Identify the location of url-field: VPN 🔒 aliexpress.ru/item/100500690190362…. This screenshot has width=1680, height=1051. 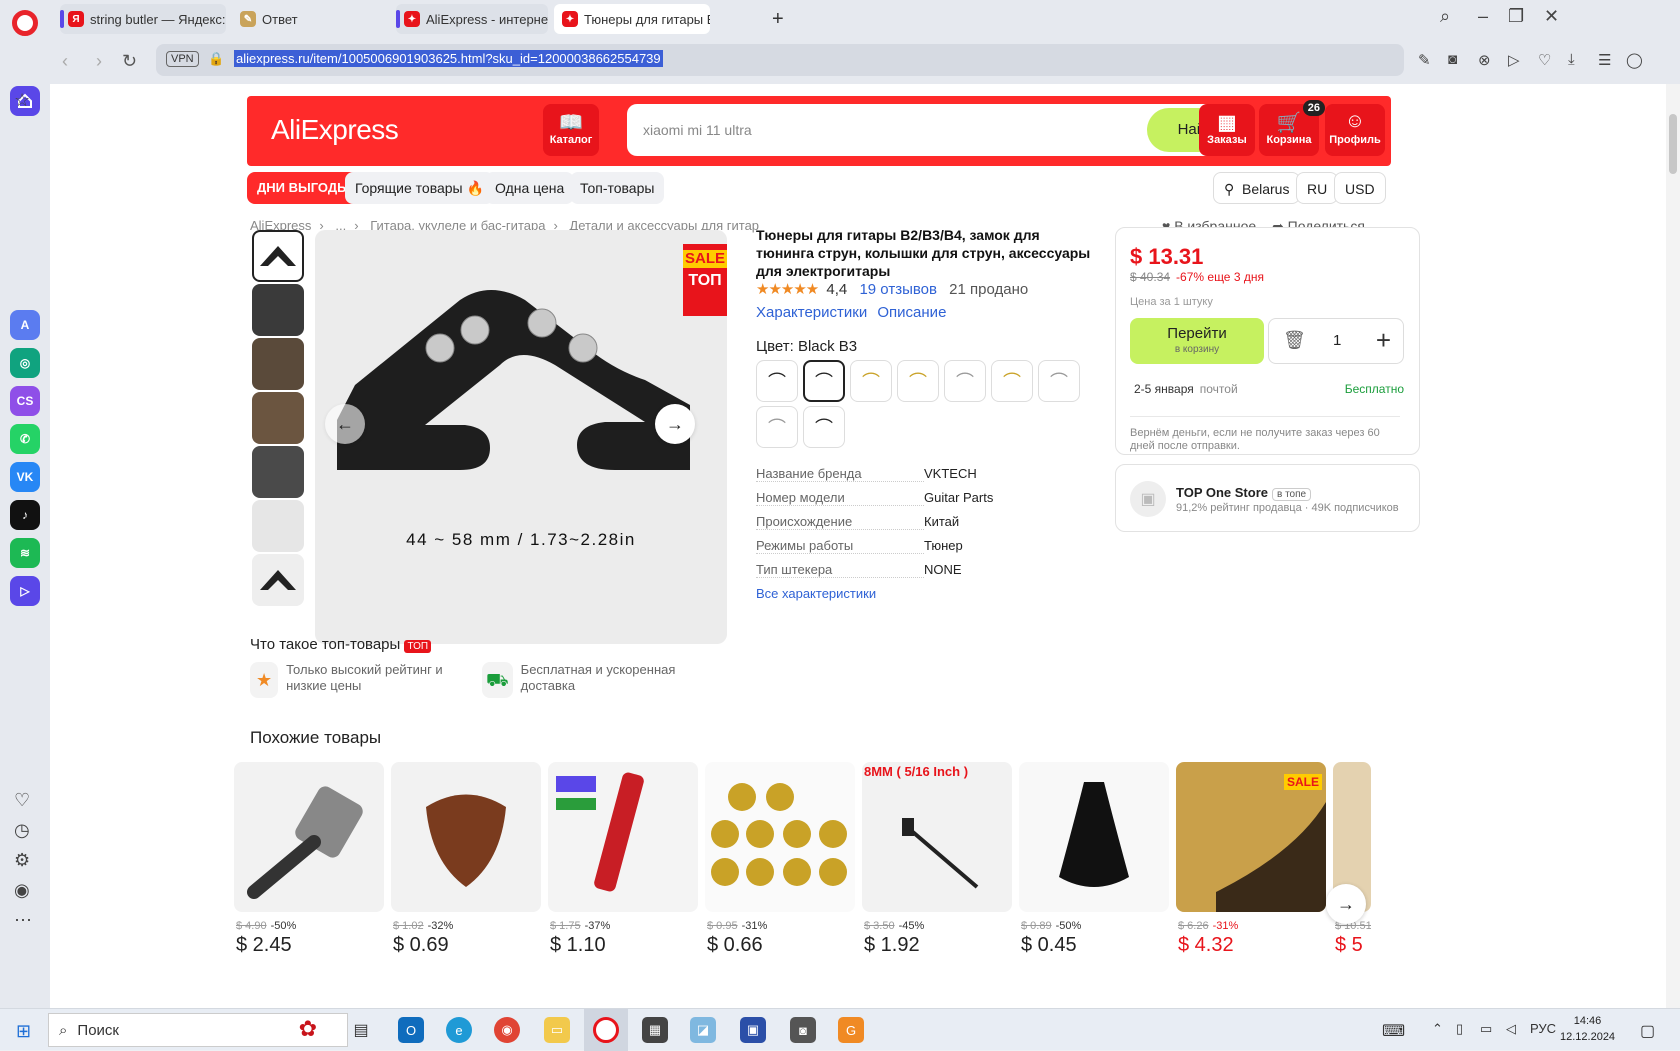
(780, 60).